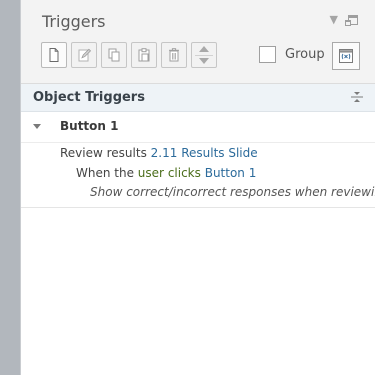  I want to click on trigger-toolbar, so click(129, 55).